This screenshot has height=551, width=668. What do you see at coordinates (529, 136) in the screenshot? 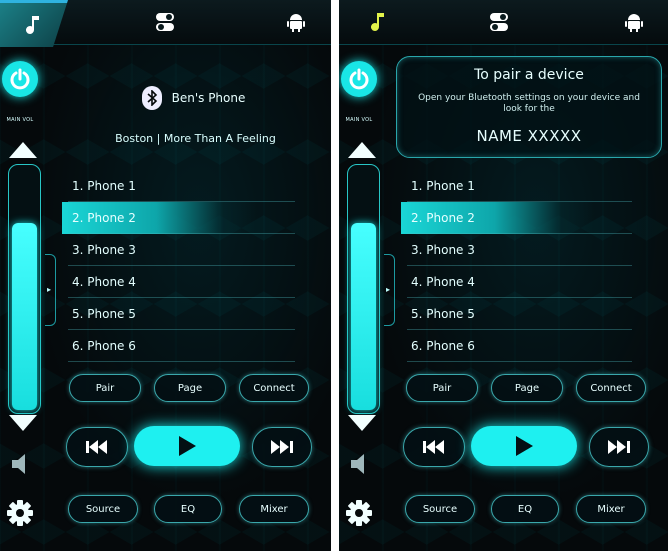
I see `pairing-device-name: NAME XXXXX` at bounding box center [529, 136].